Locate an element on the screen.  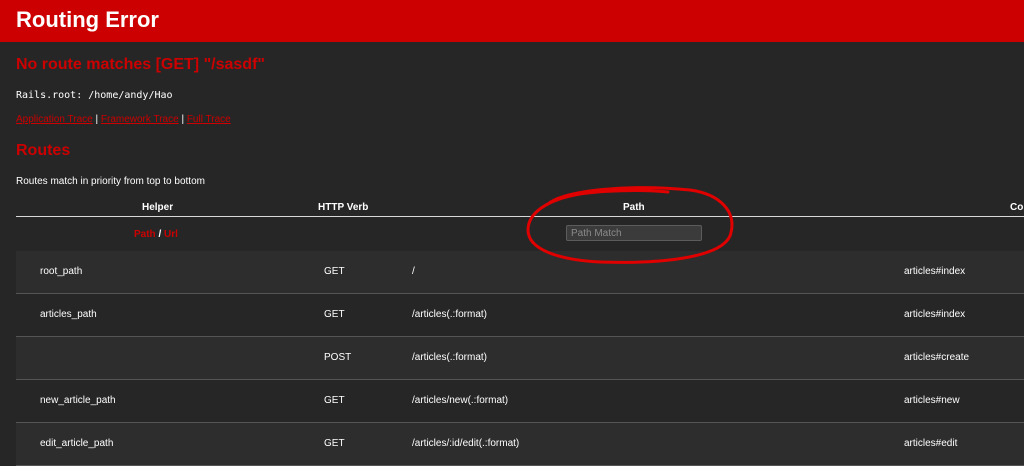
table-row: POST /articles(.:format) articles#create is located at coordinates (520, 358).